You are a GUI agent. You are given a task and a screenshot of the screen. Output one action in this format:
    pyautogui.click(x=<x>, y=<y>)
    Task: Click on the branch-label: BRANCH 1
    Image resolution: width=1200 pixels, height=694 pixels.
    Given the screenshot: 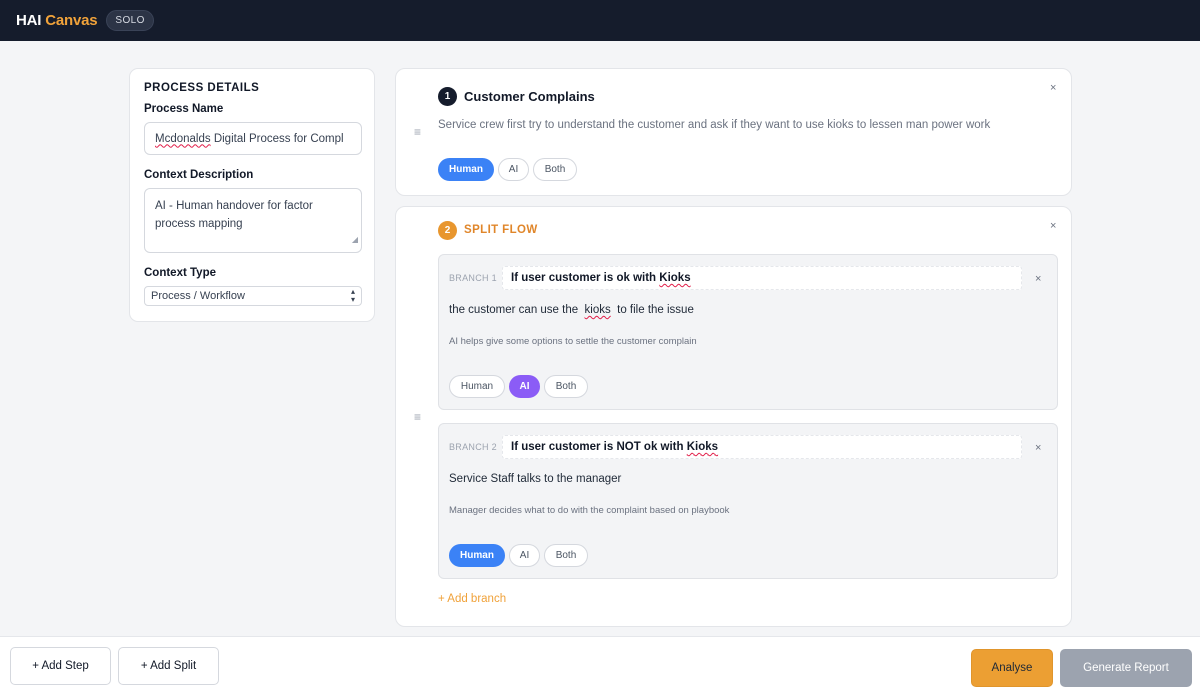 What is the action you would take?
    pyautogui.click(x=473, y=278)
    